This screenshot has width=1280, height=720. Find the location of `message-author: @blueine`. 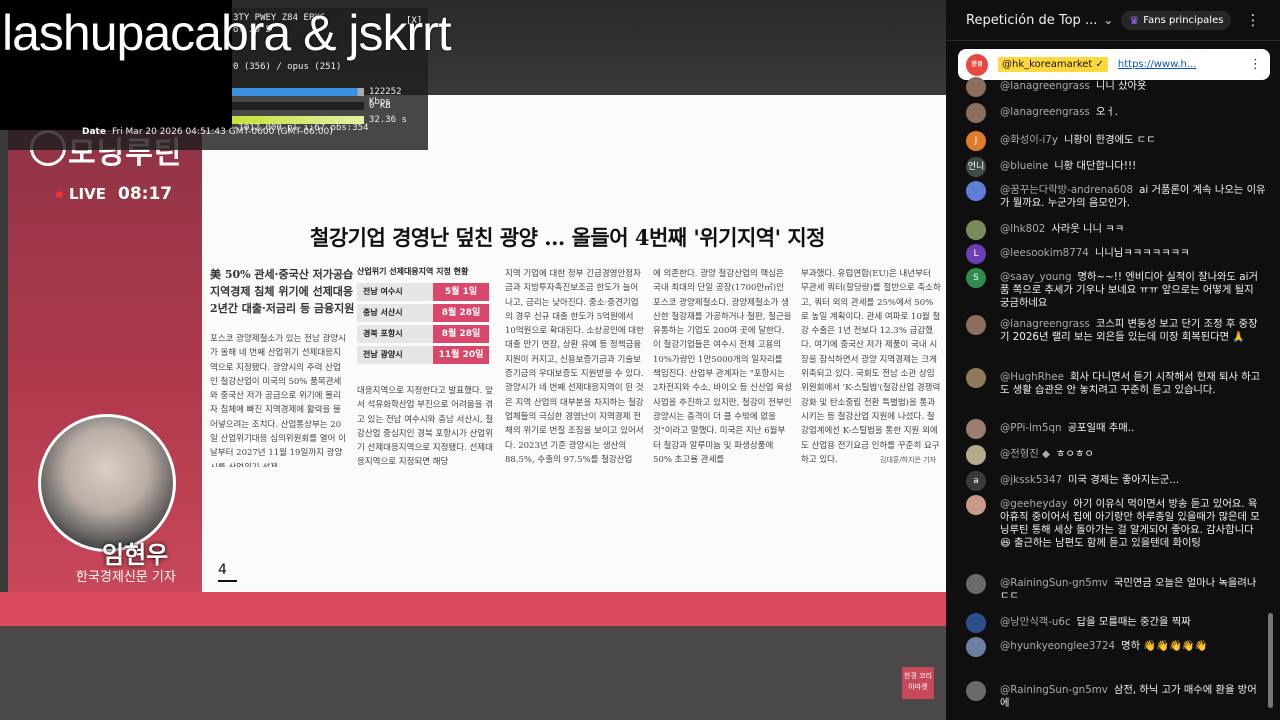

message-author: @blueine is located at coordinates (1024, 166).